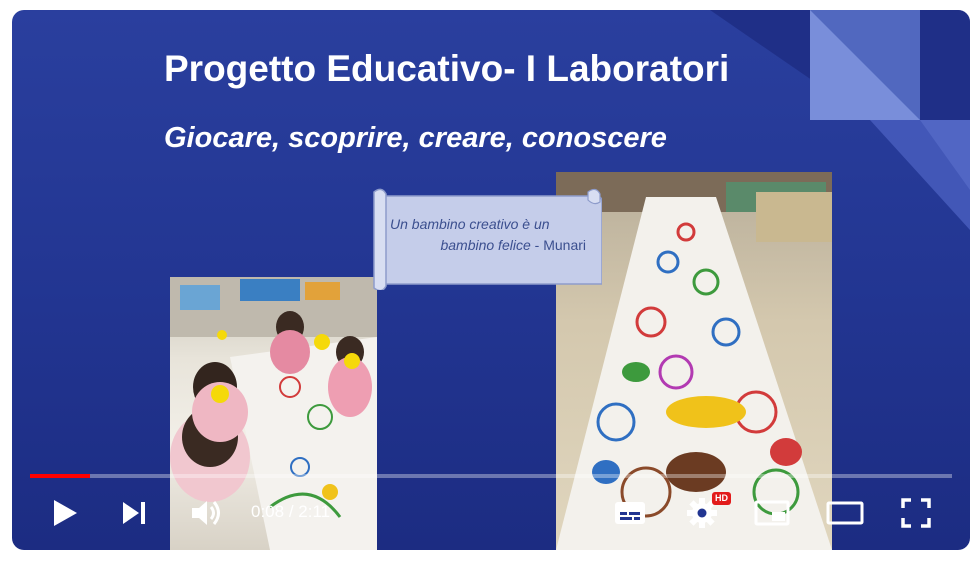 The image size is (980, 561). What do you see at coordinates (491, 476) in the screenshot?
I see `progress-bar` at bounding box center [491, 476].